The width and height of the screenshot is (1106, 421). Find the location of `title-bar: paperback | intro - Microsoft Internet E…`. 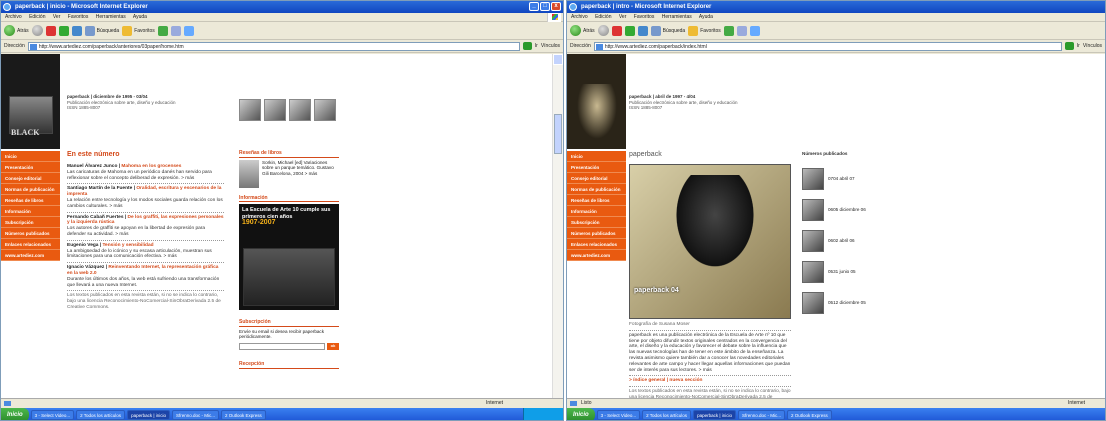

title-bar: paperback | intro - Microsoft Internet E… is located at coordinates (836, 7).